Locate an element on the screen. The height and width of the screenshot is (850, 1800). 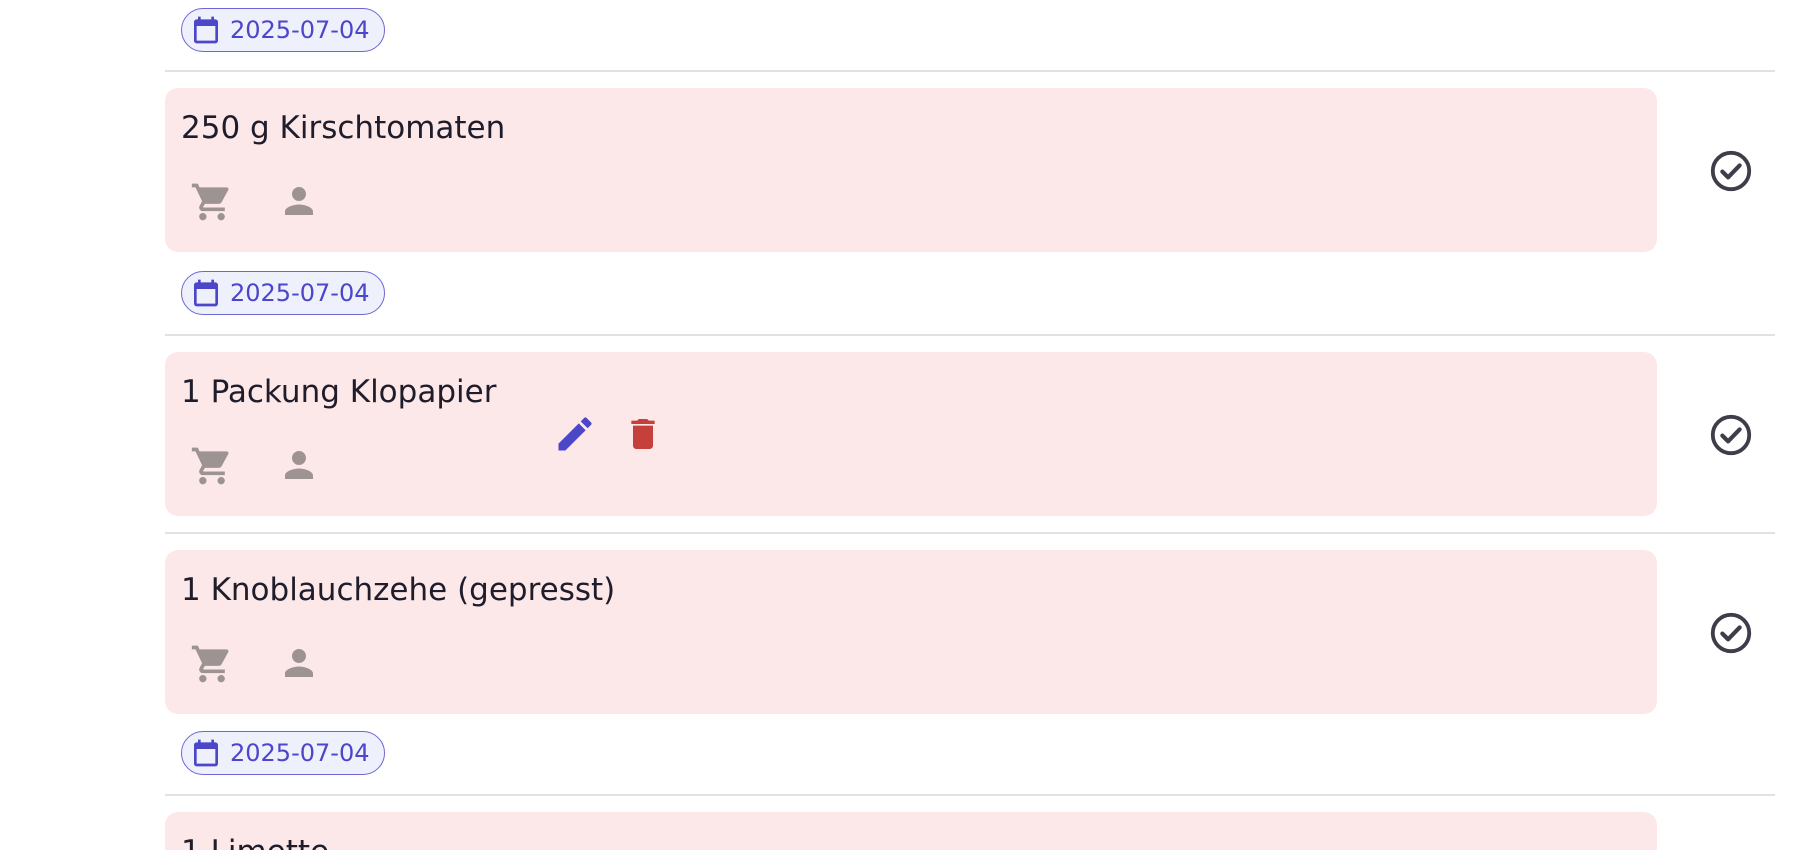
item-title: 250 g Kirschtomaten is located at coordinates (343, 128).